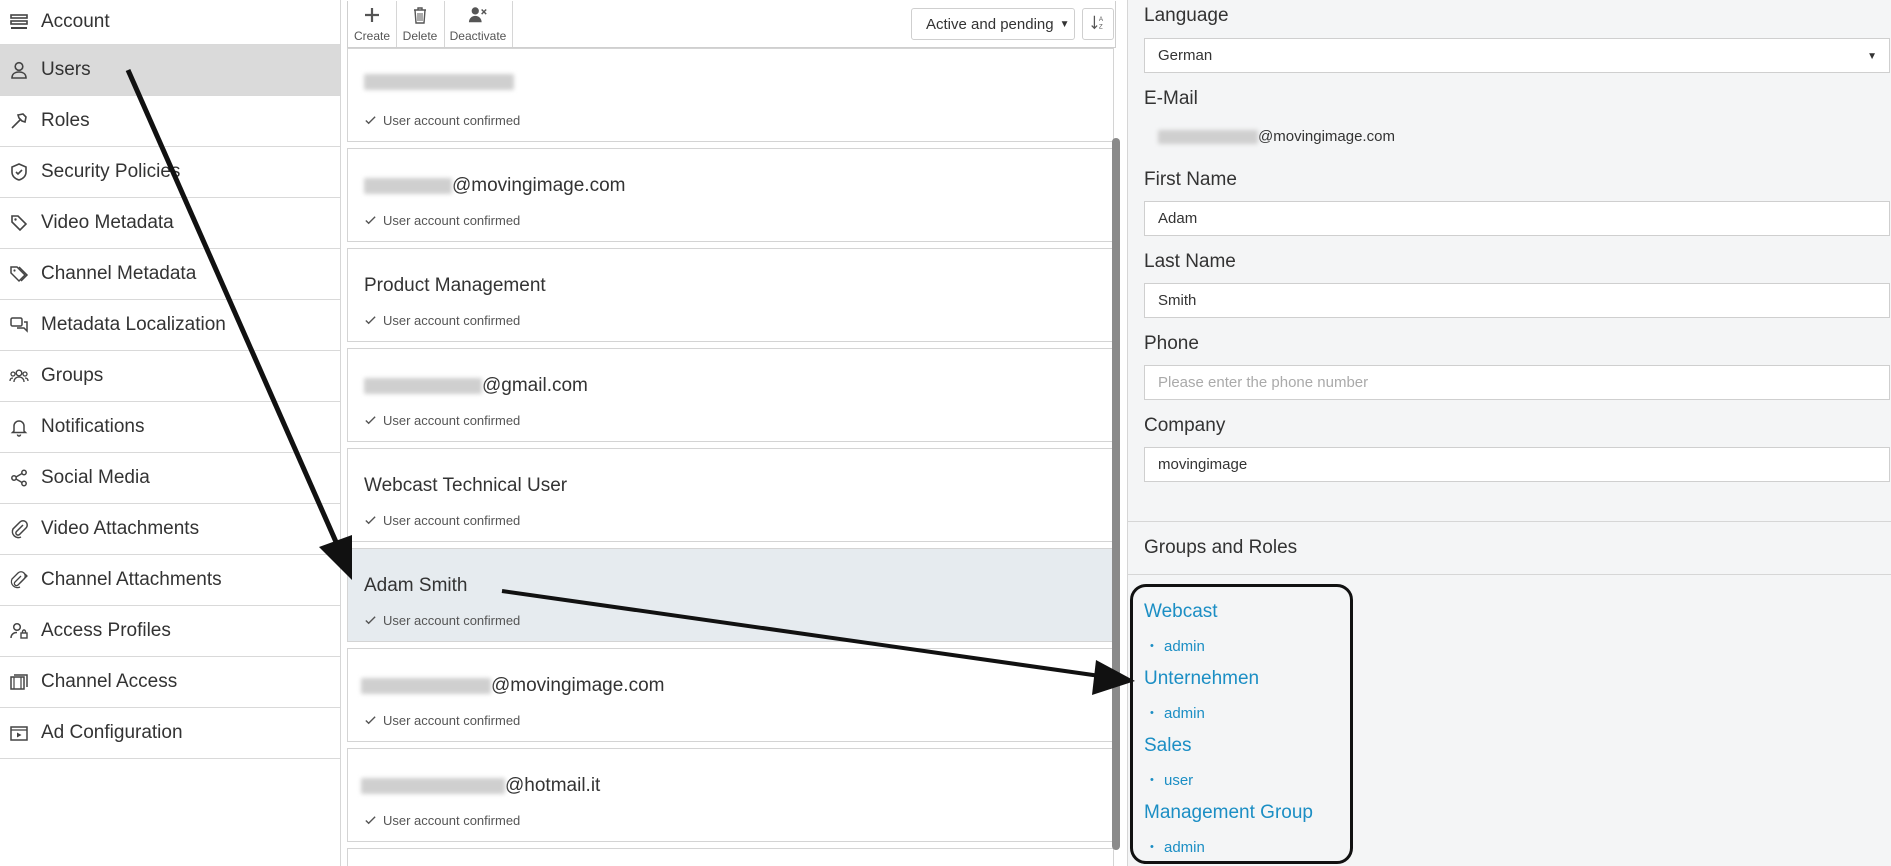 The image size is (1891, 866). I want to click on delete-button: Delete, so click(420, 24).